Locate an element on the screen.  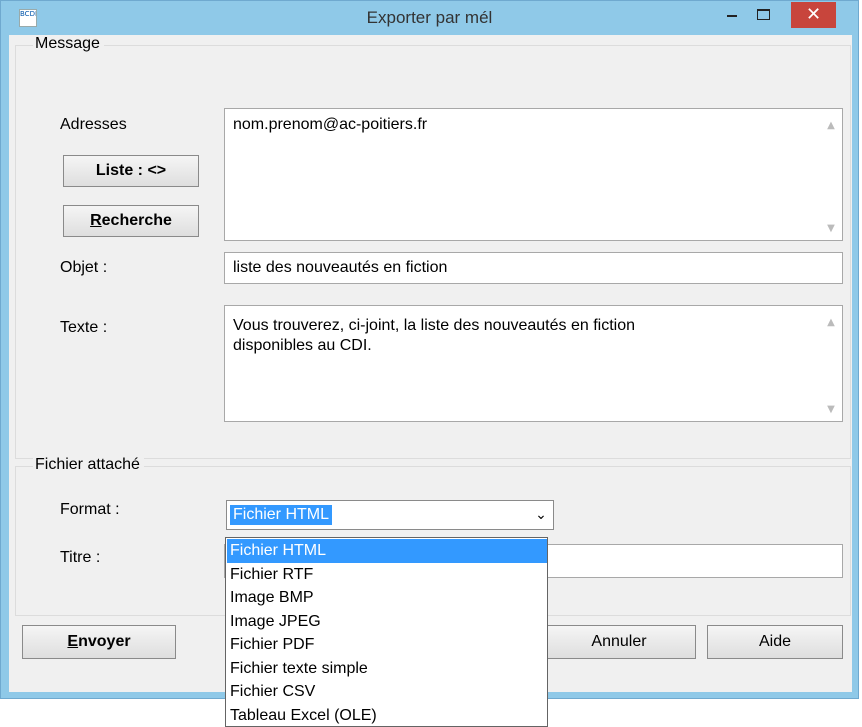
liste-button: Liste : <> is located at coordinates (131, 171).